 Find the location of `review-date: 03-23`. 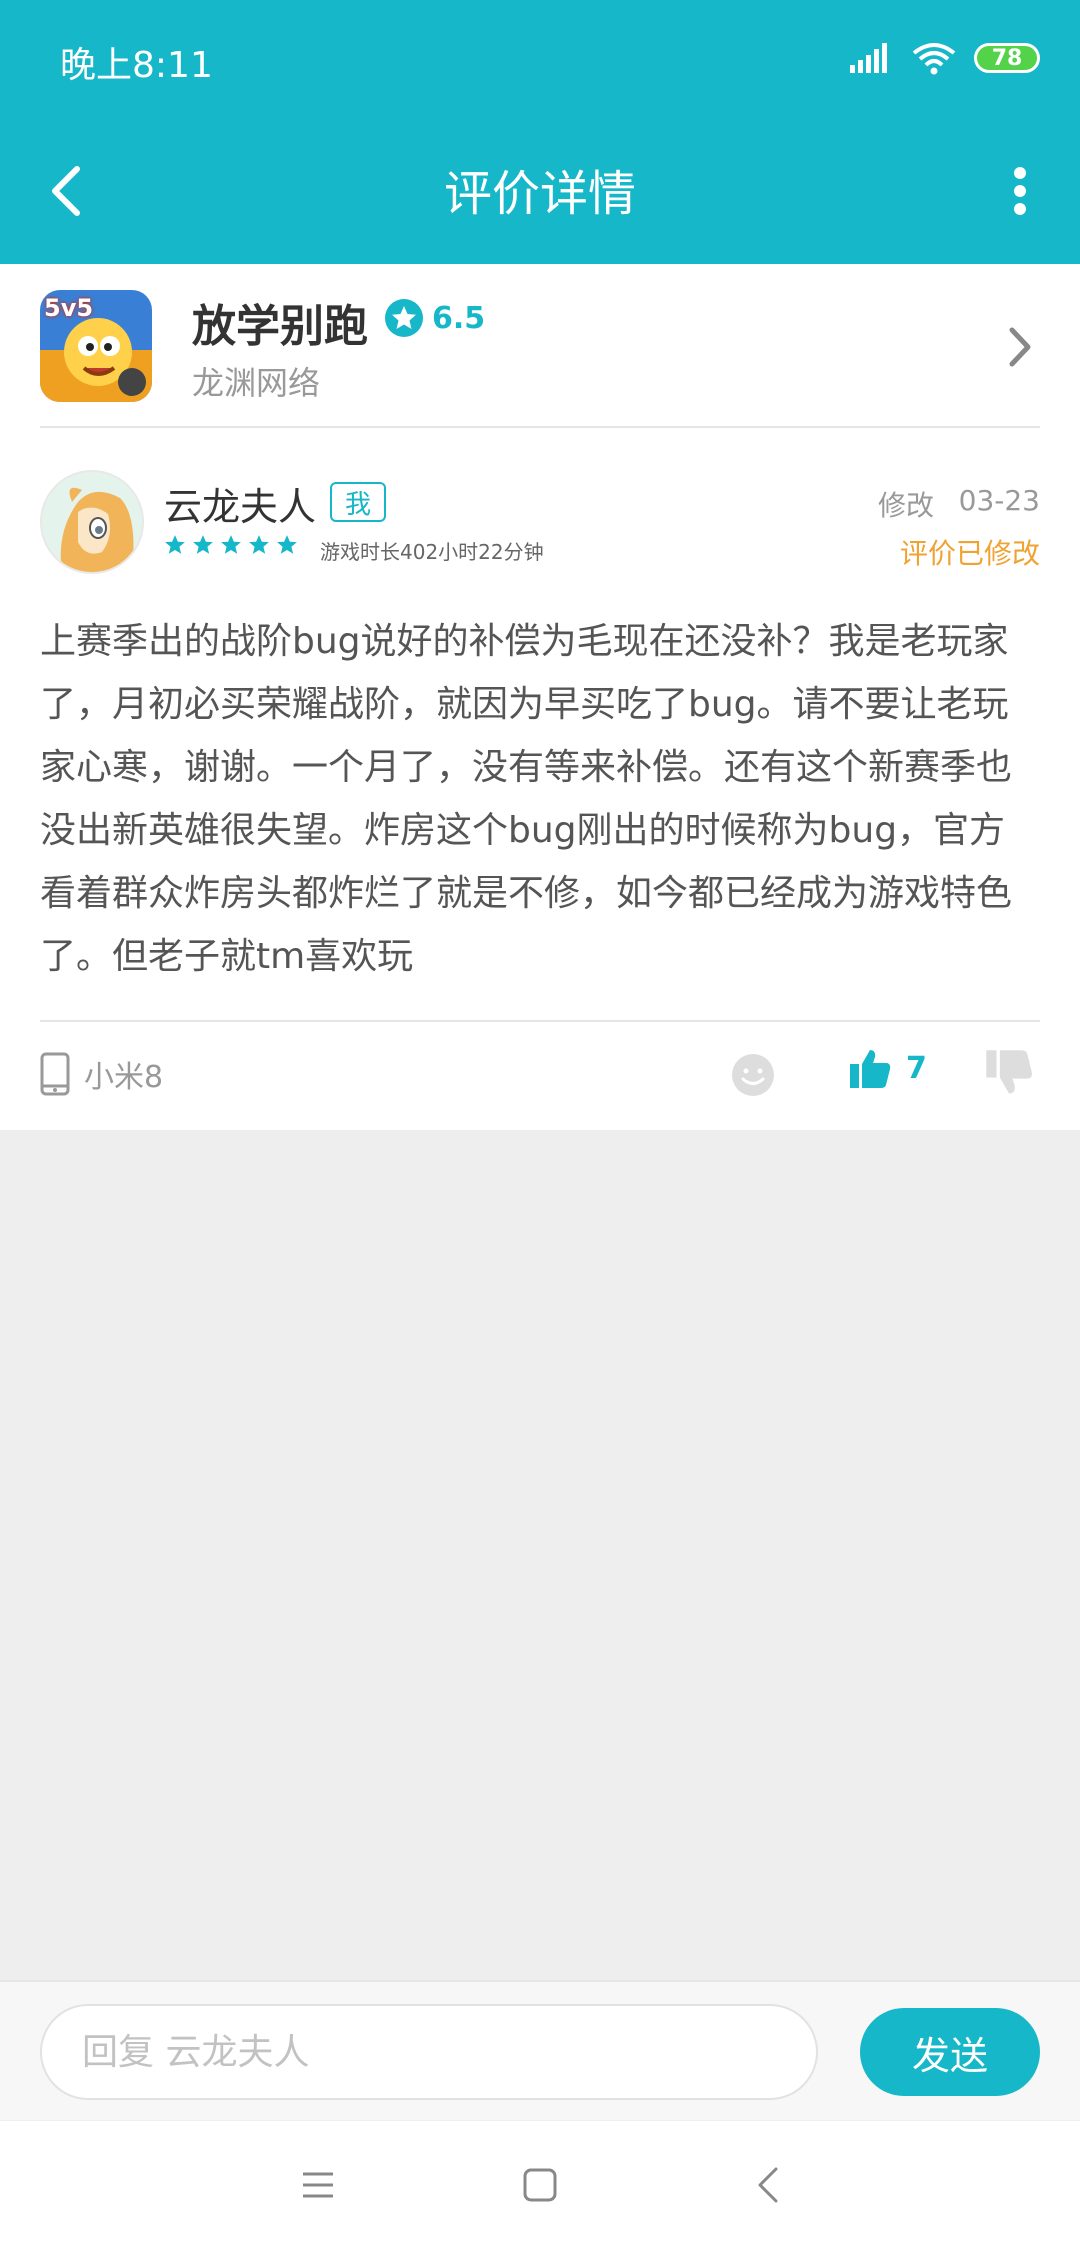

review-date: 03-23 is located at coordinates (999, 500).